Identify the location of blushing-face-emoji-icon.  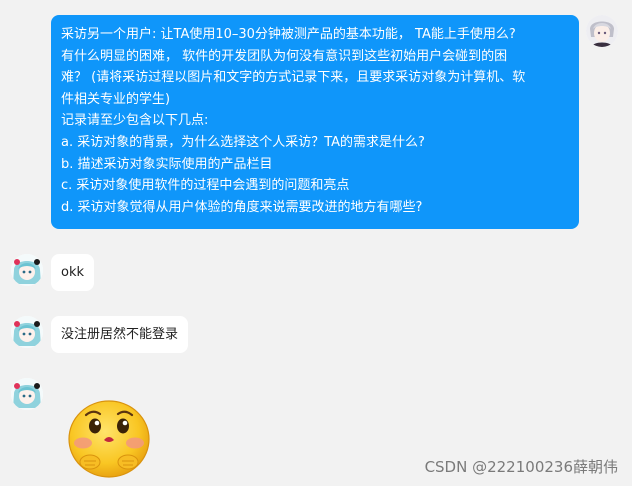
(109, 439).